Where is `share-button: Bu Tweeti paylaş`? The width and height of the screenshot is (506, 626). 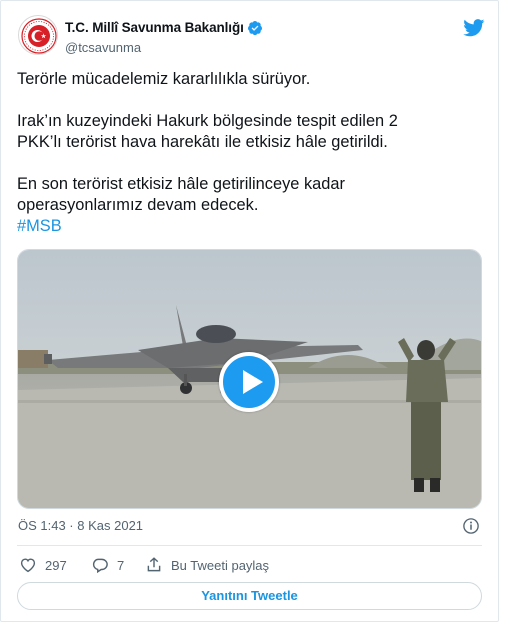
share-button: Bu Tweeti paylaş is located at coordinates (207, 565).